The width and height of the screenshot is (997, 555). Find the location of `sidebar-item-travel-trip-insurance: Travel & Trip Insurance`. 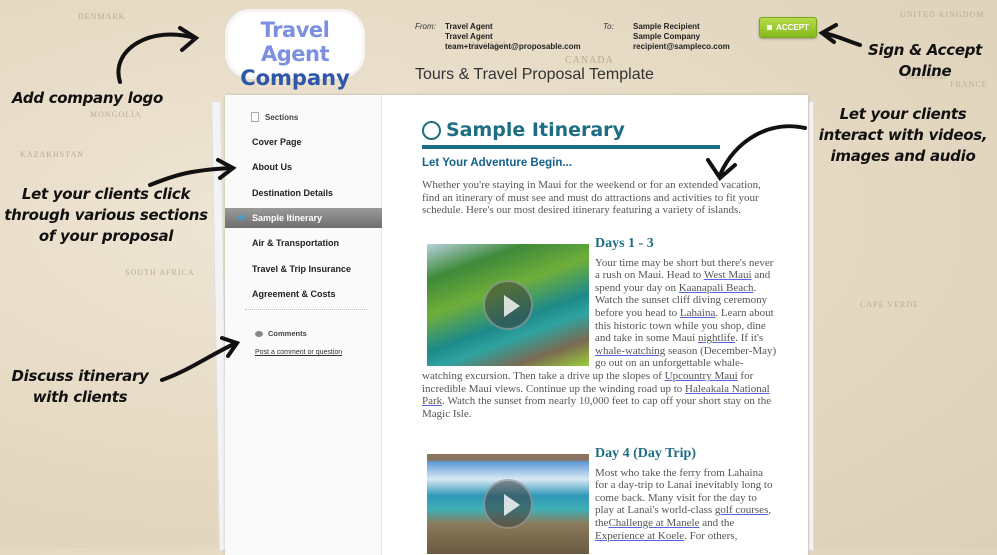

sidebar-item-travel-trip-insurance: Travel & Trip Insurance is located at coordinates (303, 269).